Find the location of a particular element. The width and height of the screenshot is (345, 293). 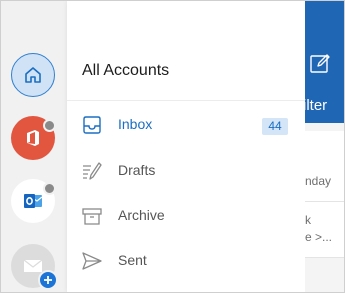

compose-icon is located at coordinates (320, 64).